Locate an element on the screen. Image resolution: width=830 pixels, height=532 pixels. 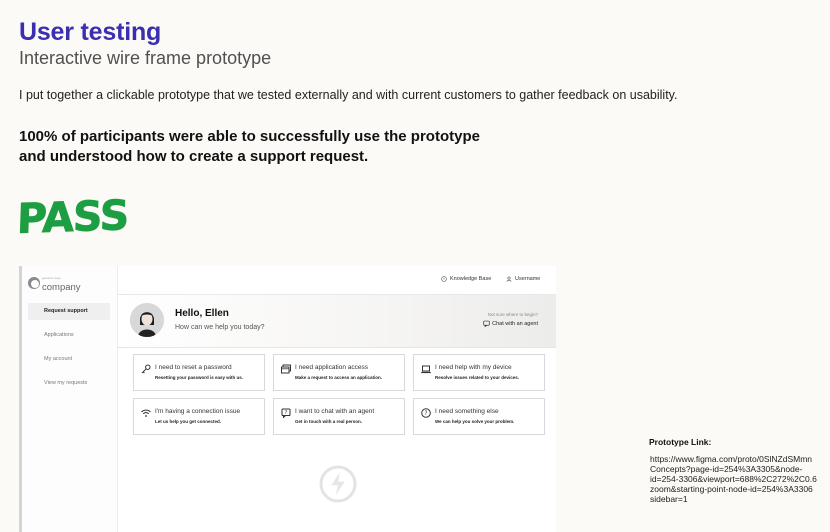
card-title: I need to reset a password is located at coordinates (193, 367).